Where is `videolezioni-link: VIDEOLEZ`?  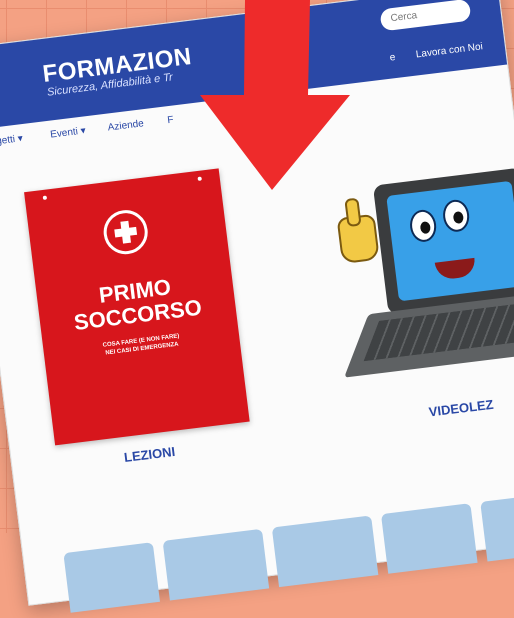 videolezioni-link: VIDEOLEZ is located at coordinates (461, 408).